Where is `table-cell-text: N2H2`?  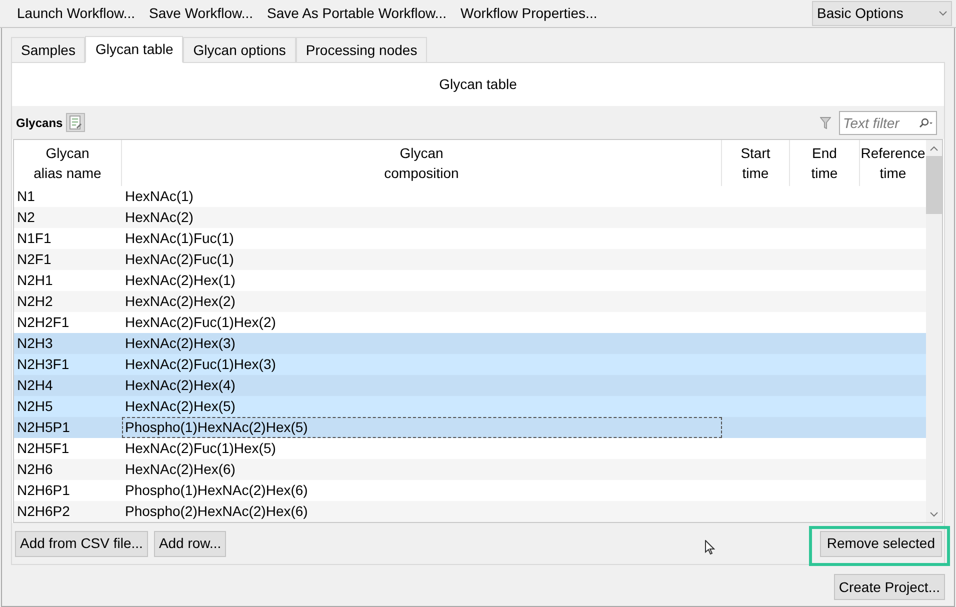 table-cell-text: N2H2 is located at coordinates (35, 301).